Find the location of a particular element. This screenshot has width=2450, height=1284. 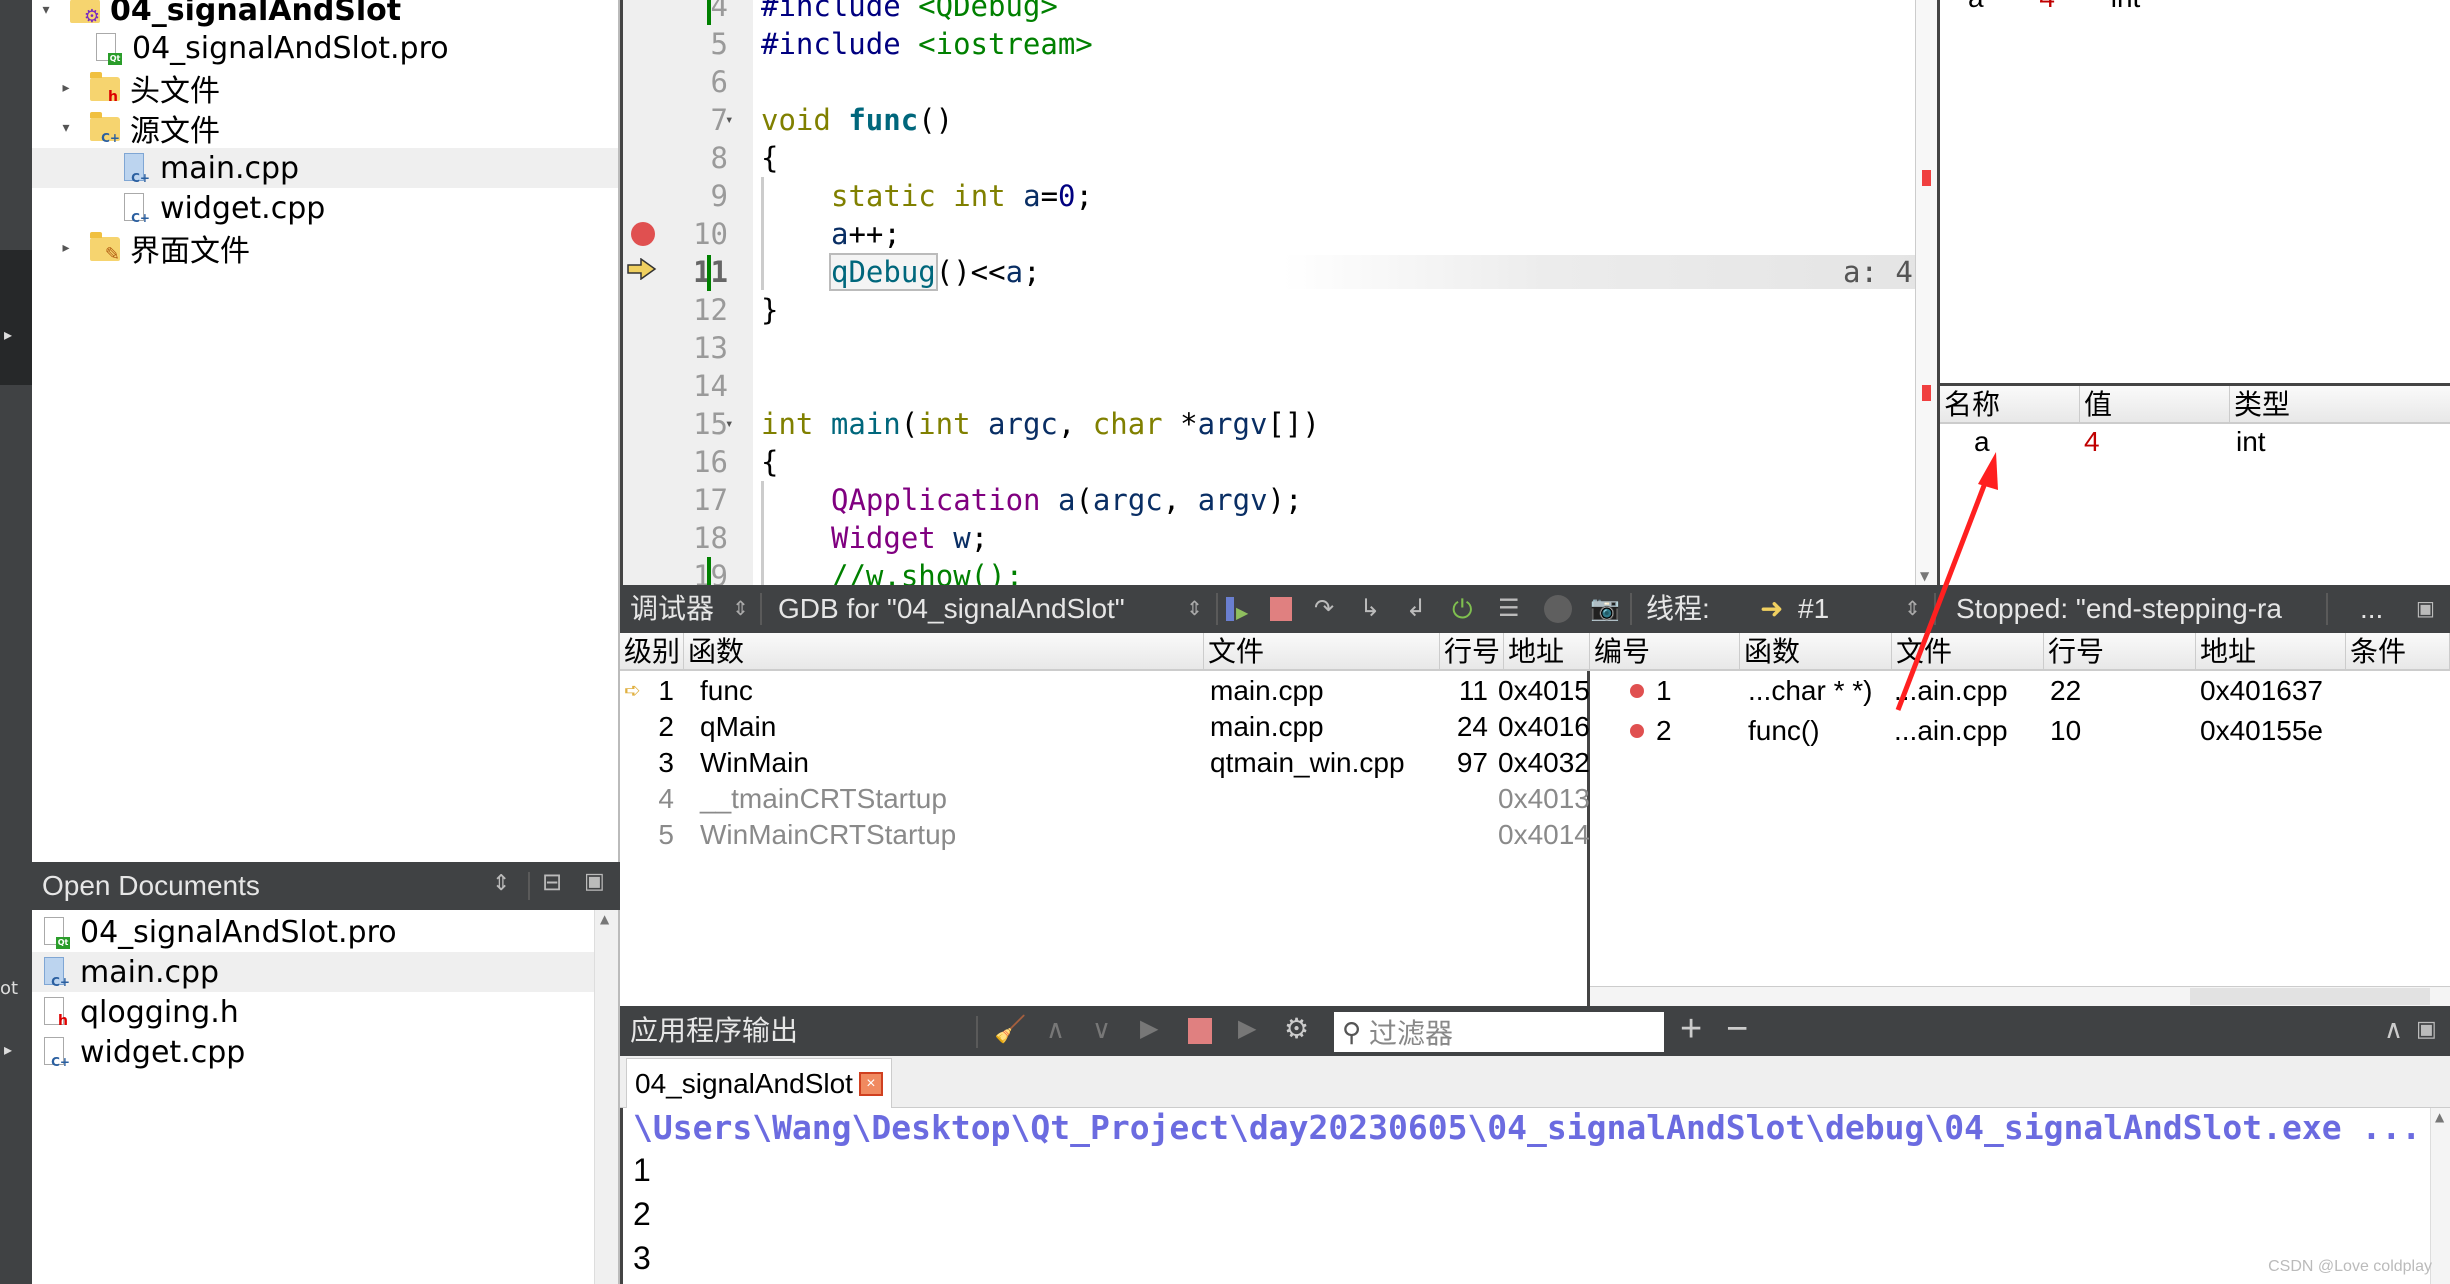

stack-cell-function: WinMainCRTStartup is located at coordinates (950, 835).